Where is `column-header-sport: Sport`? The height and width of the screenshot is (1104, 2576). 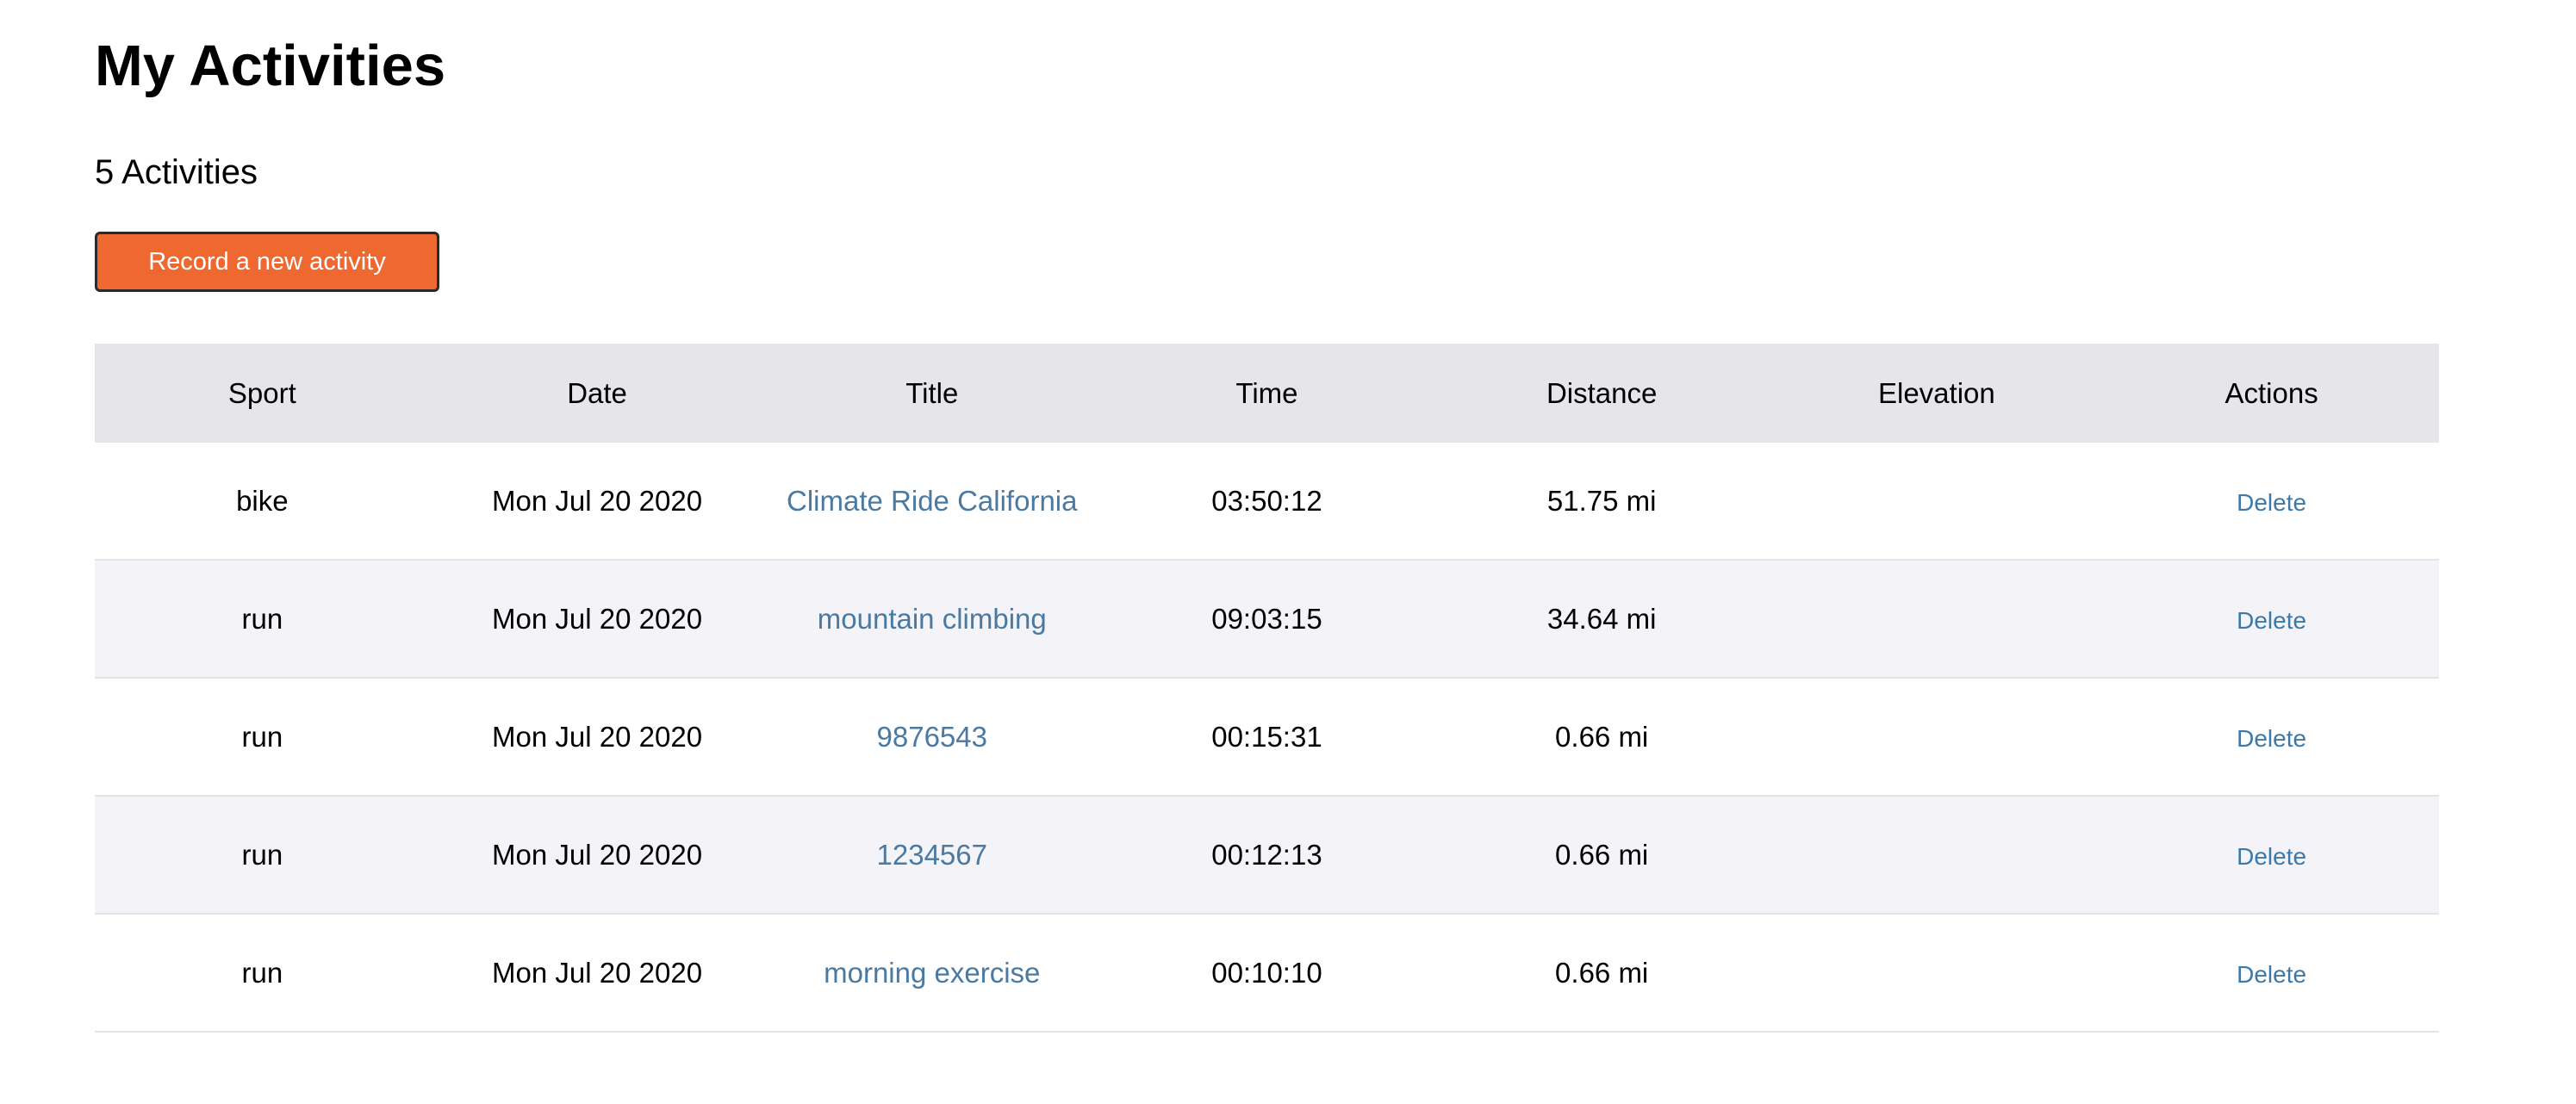 column-header-sport: Sport is located at coordinates (262, 393).